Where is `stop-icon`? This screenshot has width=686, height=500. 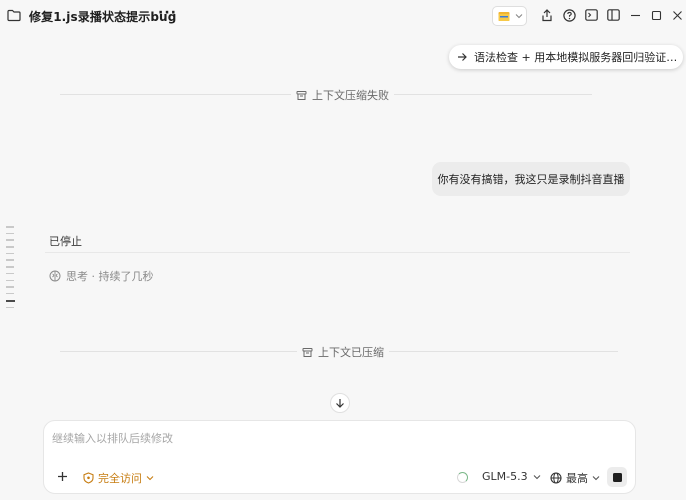
stop-icon is located at coordinates (617, 477).